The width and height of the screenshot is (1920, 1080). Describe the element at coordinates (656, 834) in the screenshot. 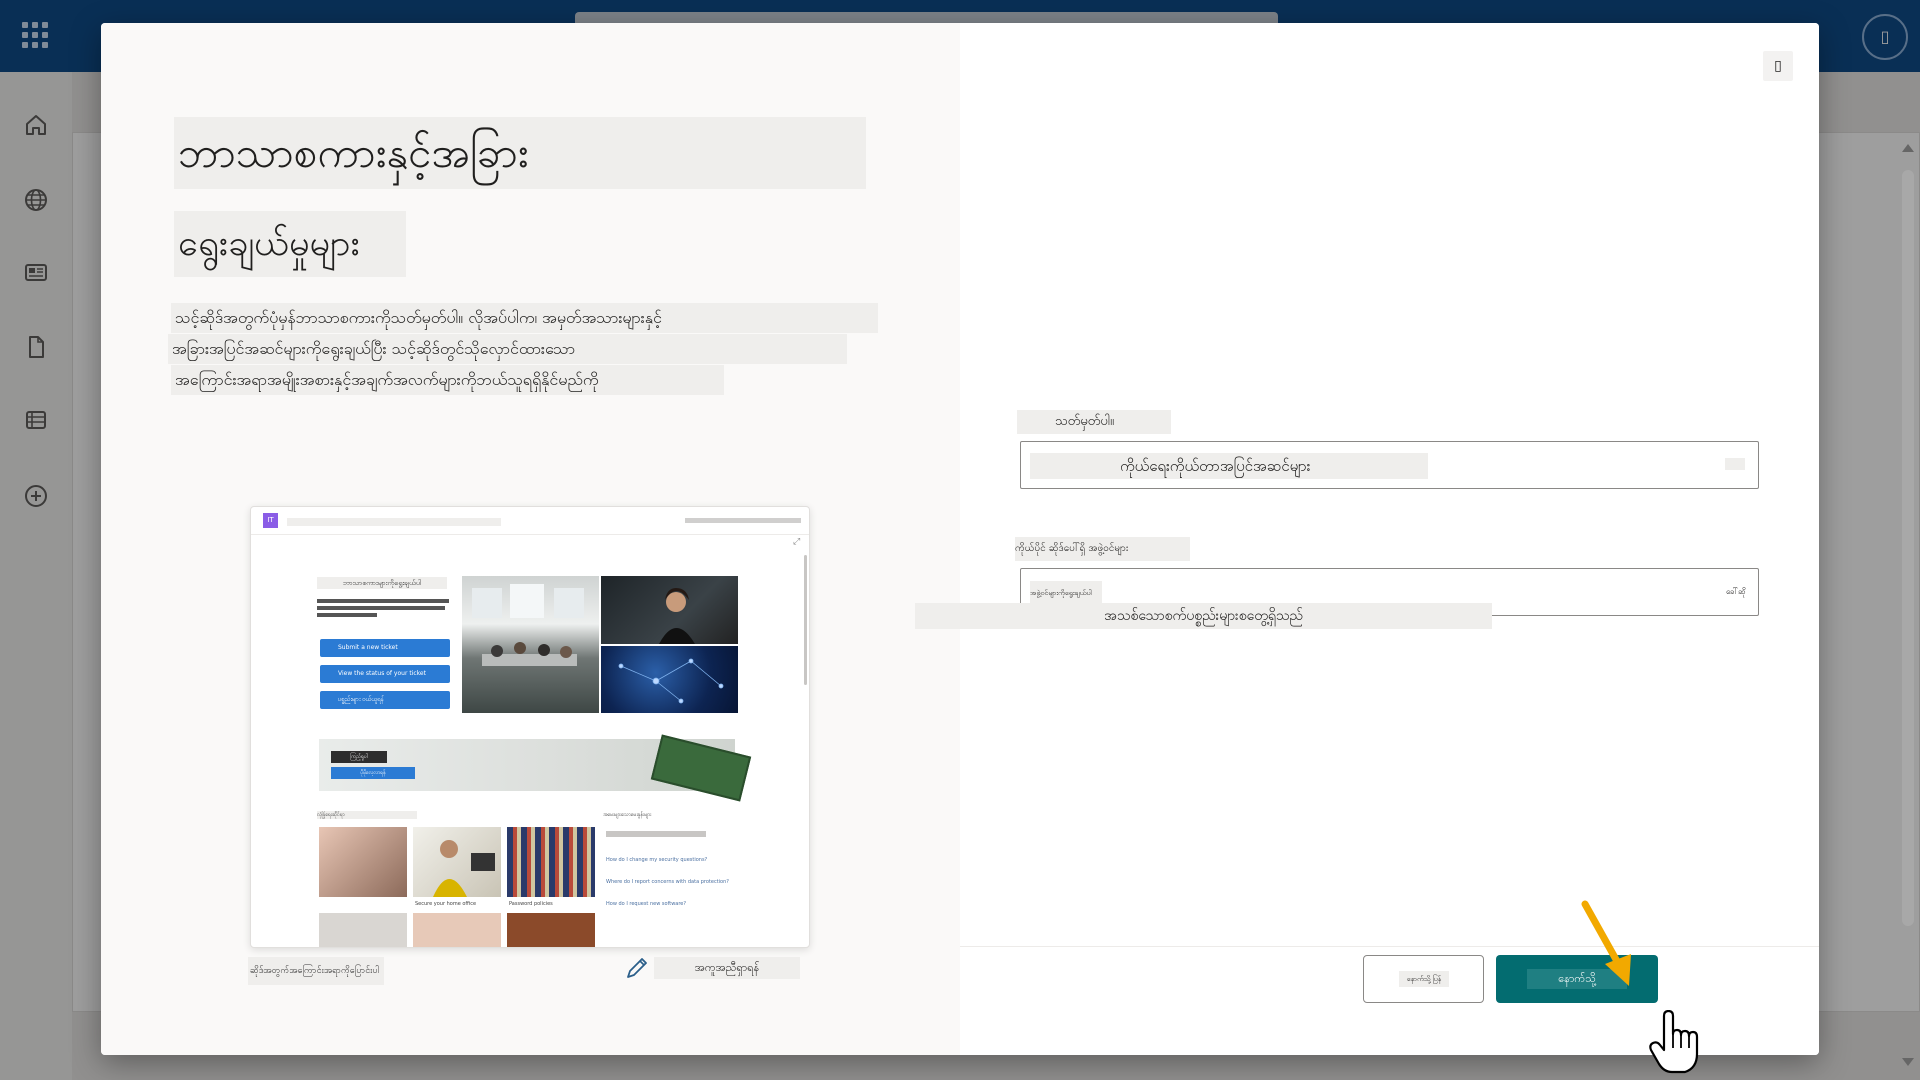

I see `preview-faq-subtitle` at that location.